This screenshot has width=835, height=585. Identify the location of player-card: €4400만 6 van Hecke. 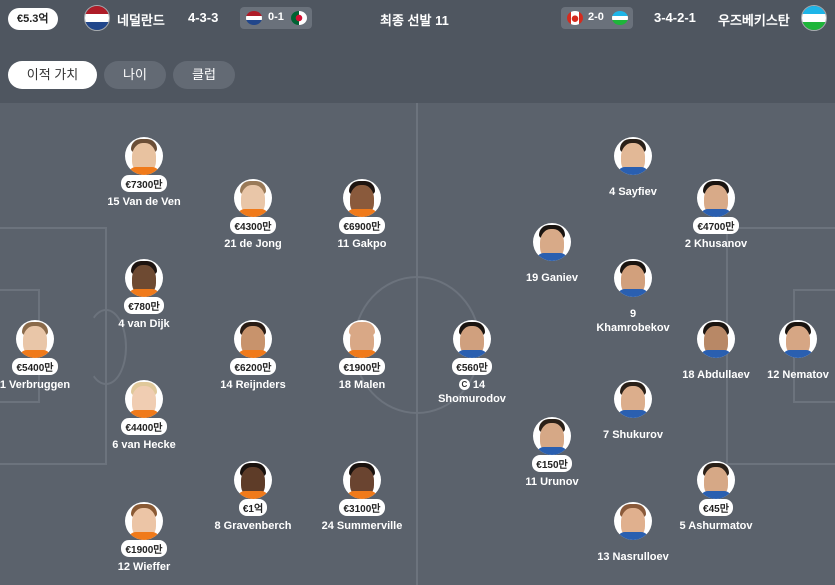
(144, 416).